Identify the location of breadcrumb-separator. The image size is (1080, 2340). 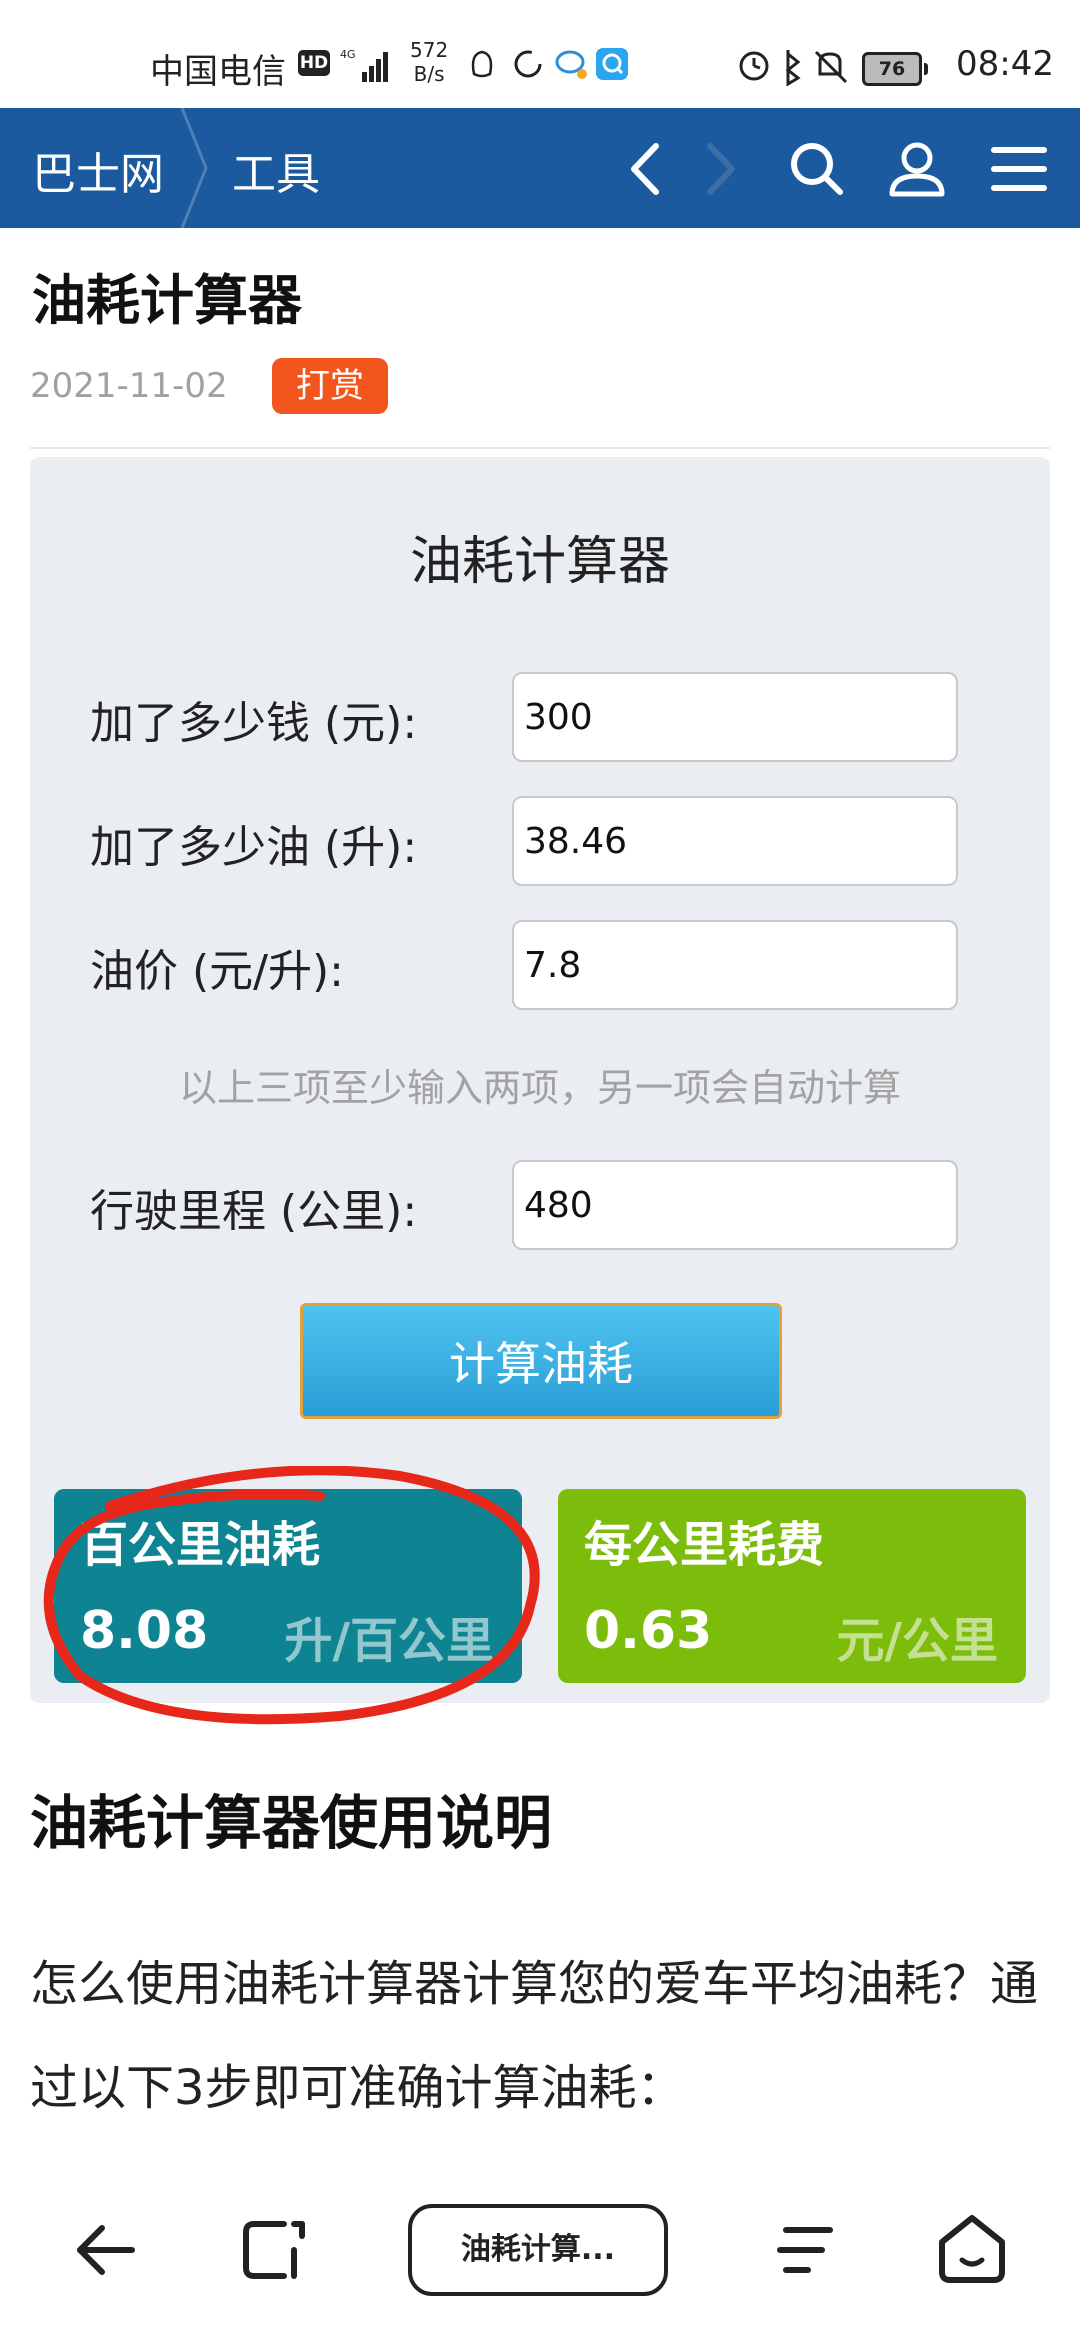
(194, 168).